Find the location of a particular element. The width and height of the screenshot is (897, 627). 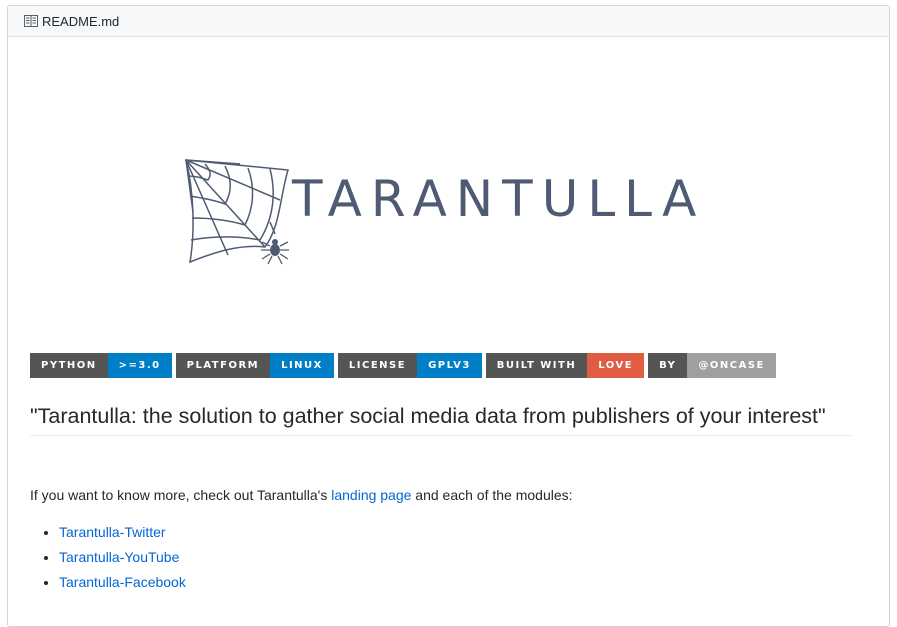

badge-key: BY is located at coordinates (668, 365).